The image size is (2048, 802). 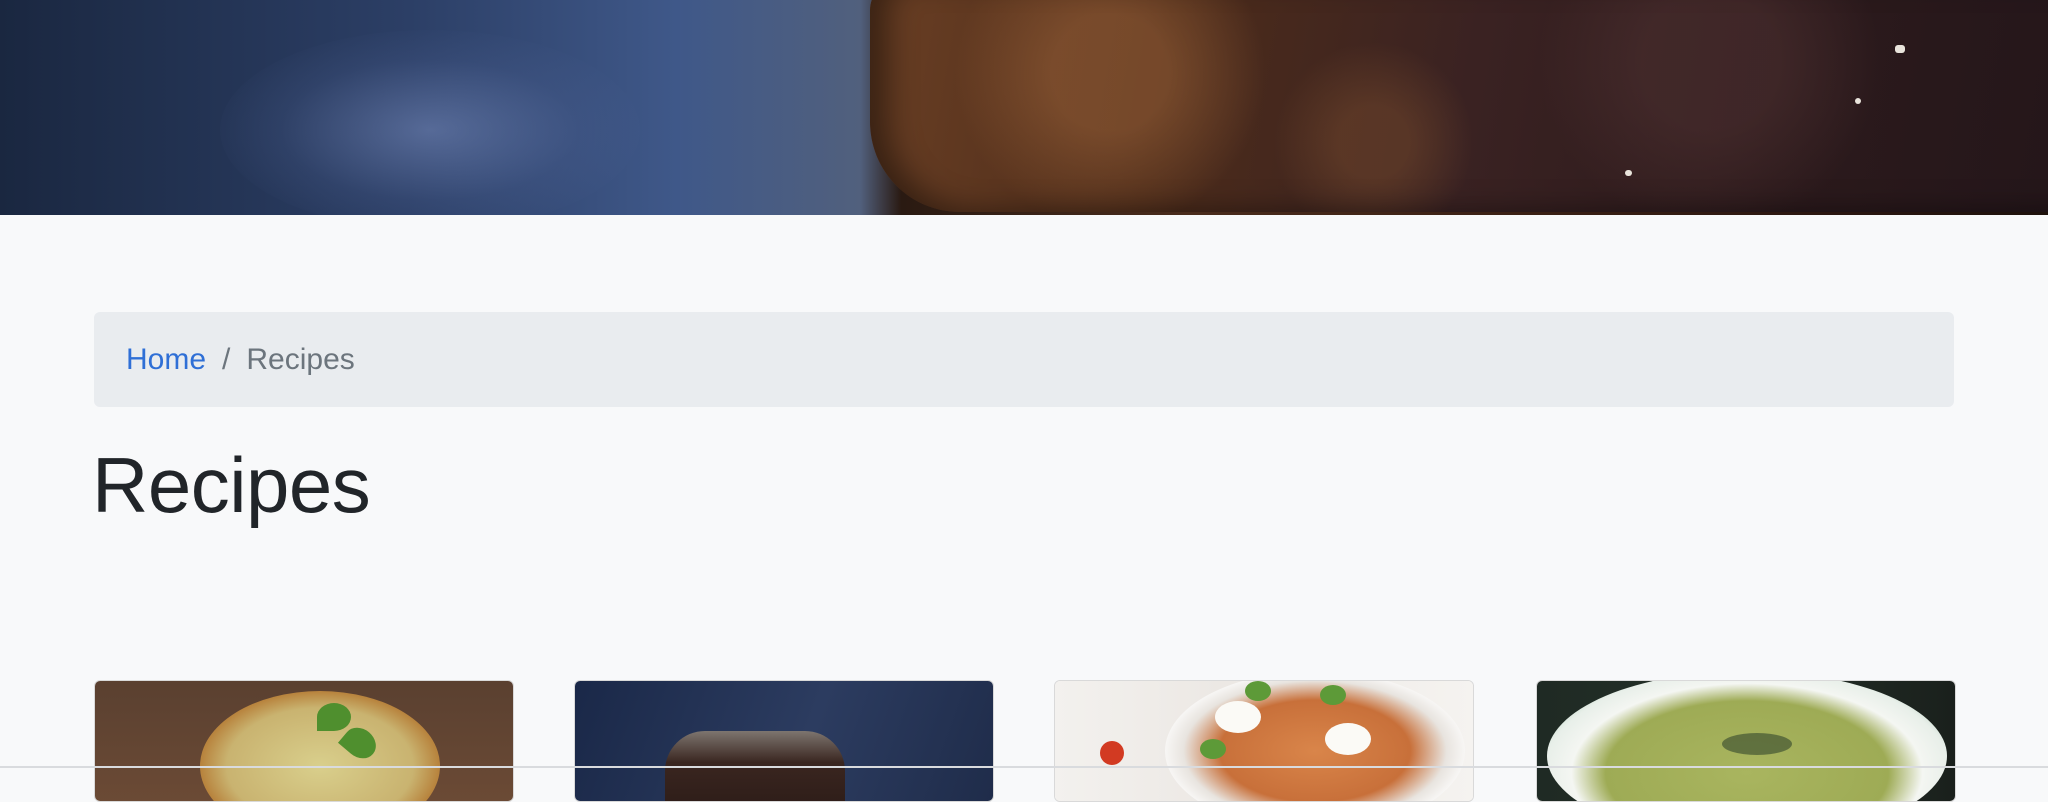 What do you see at coordinates (1112, 753) in the screenshot?
I see `tomato` at bounding box center [1112, 753].